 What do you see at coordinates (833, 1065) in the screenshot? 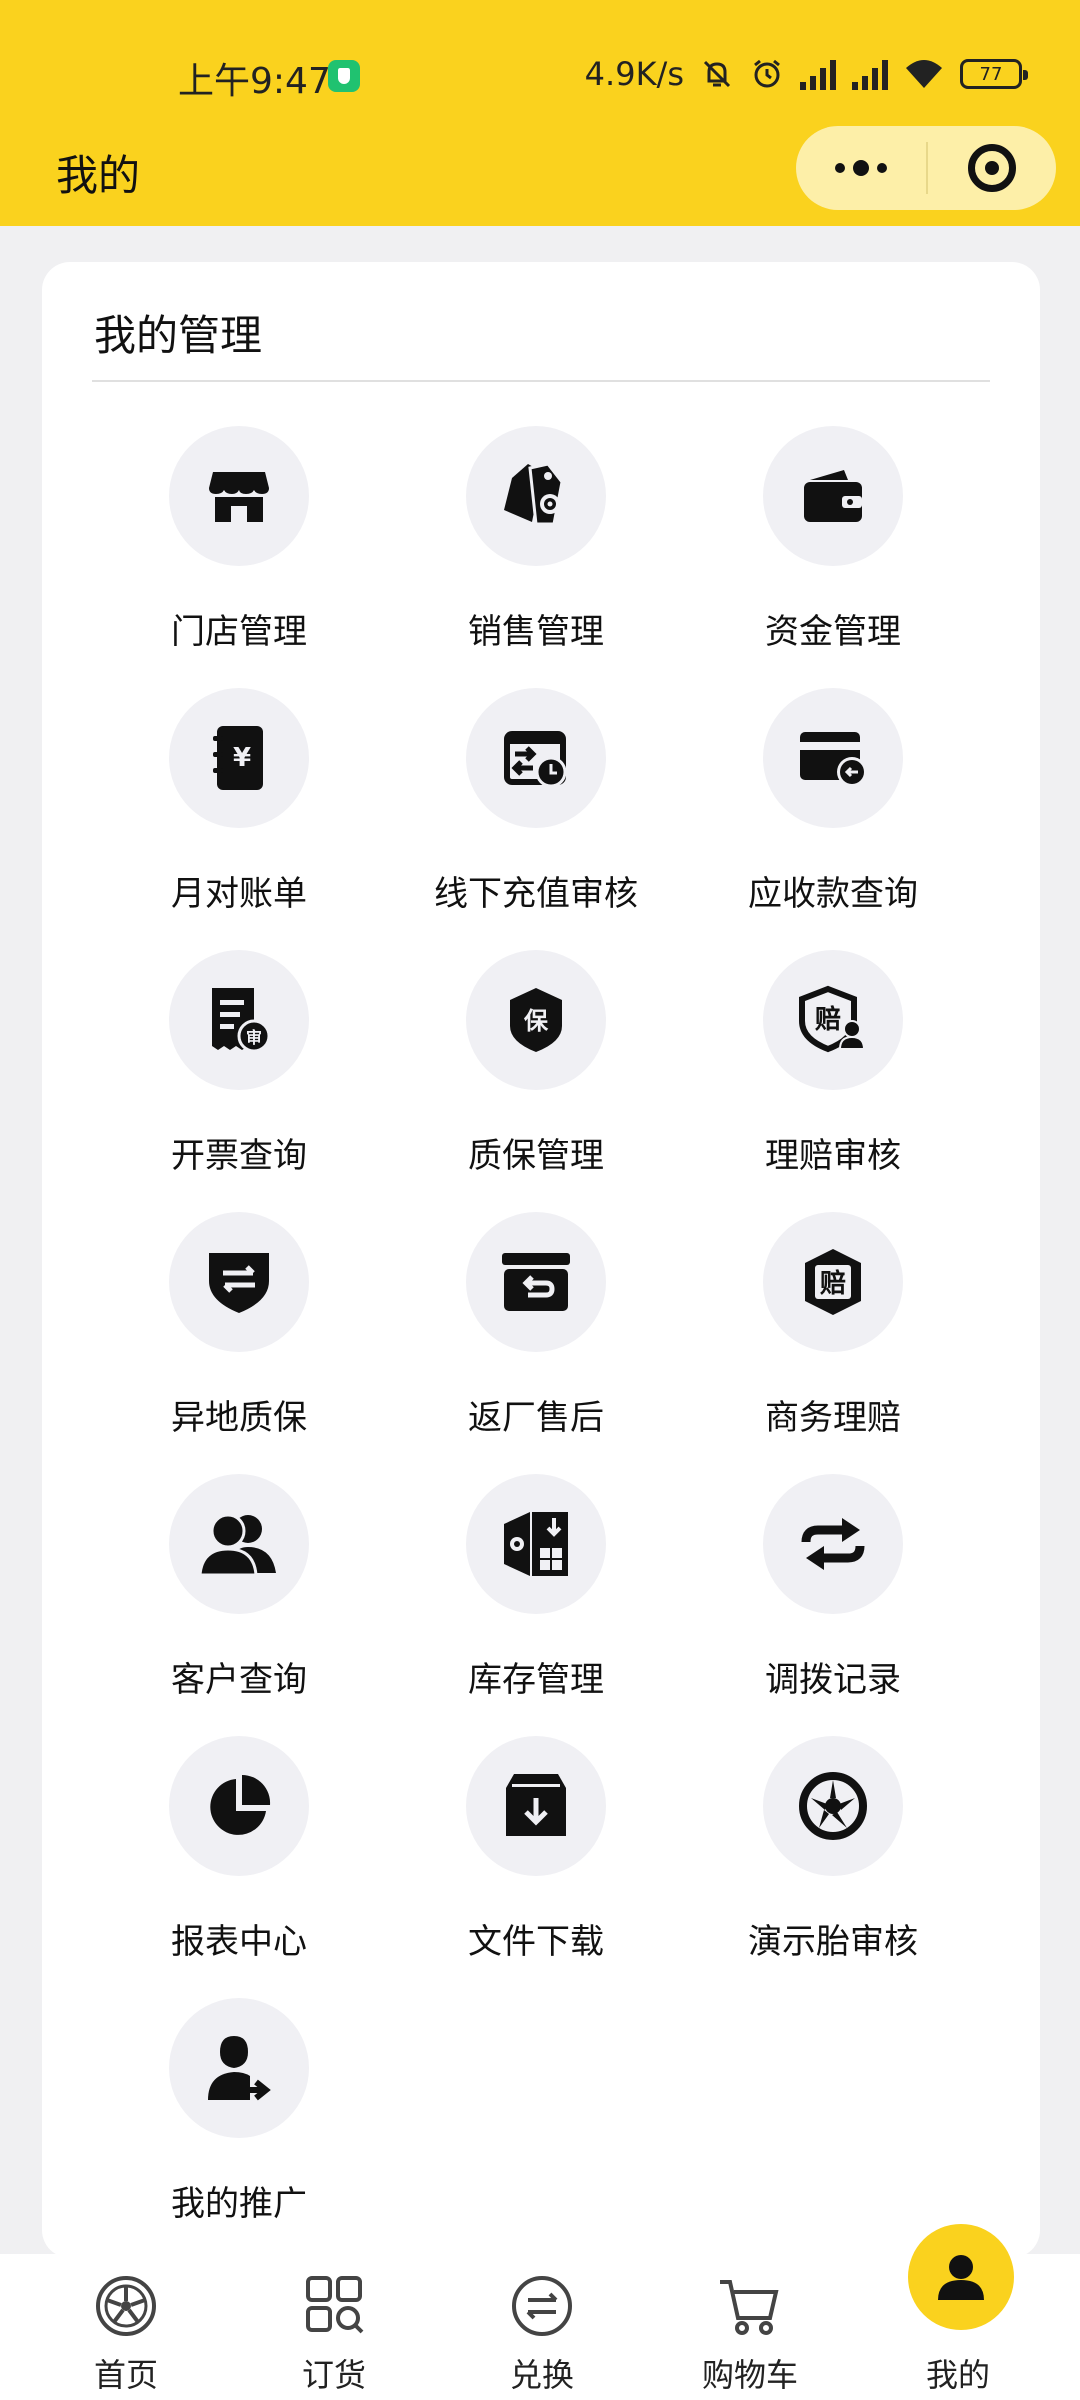
I see `menu-item-claim-review: 赔 理赔审核` at bounding box center [833, 1065].